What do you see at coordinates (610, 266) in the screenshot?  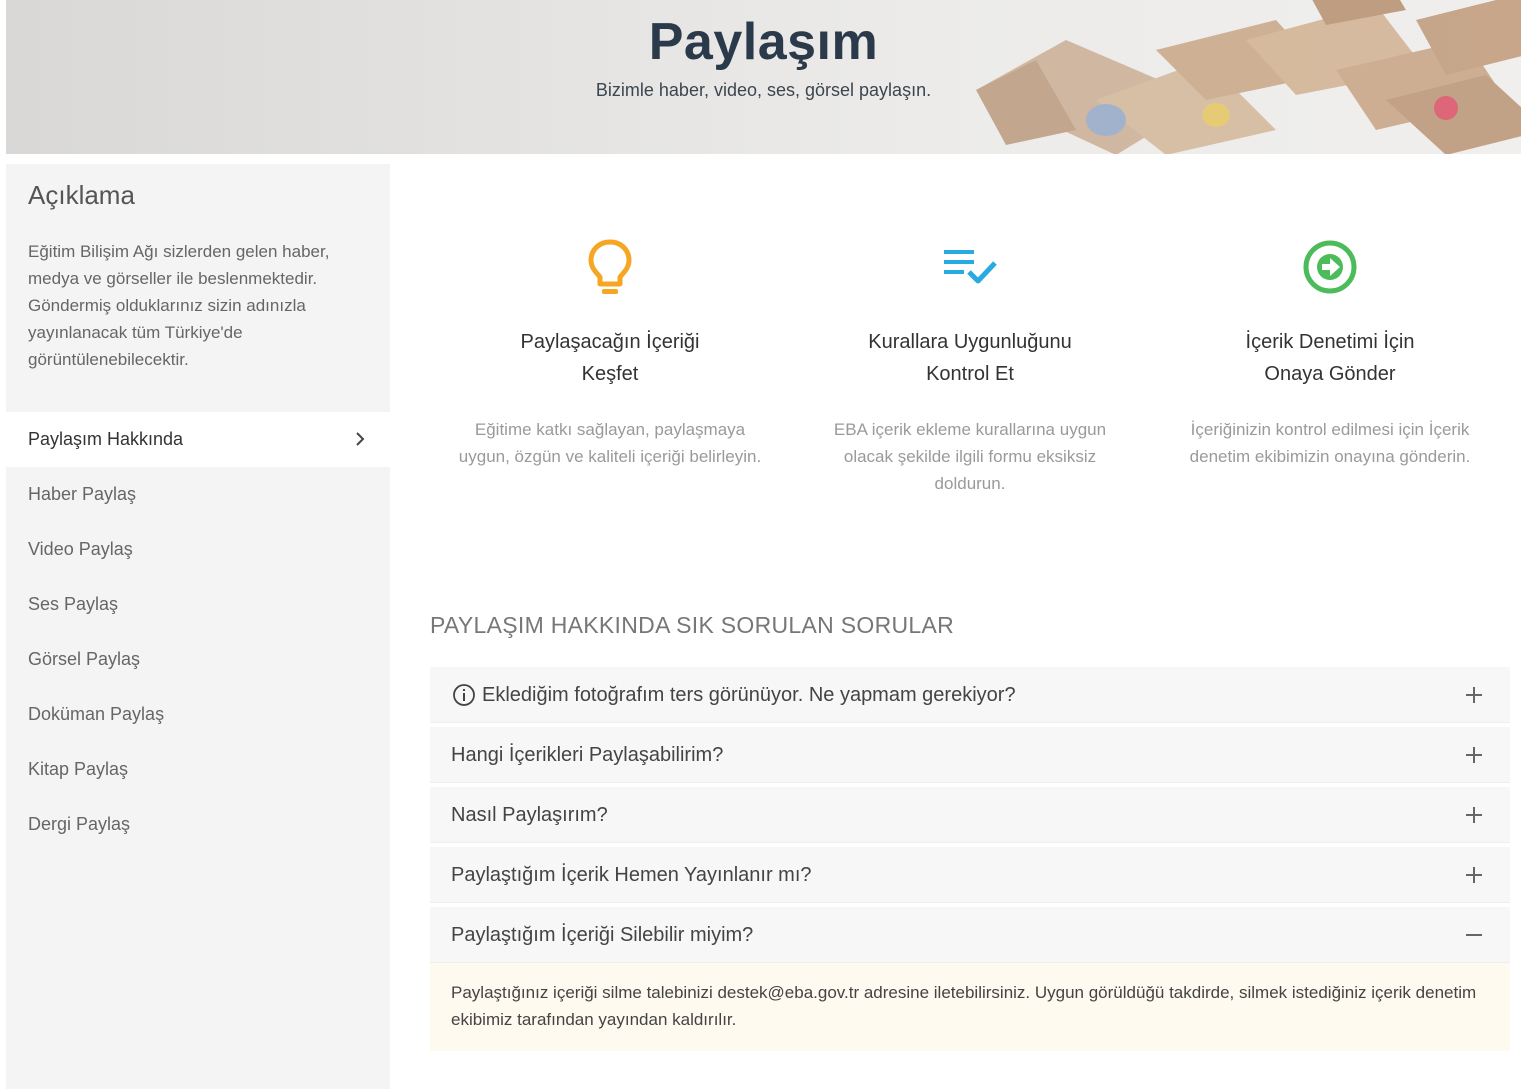 I see `lightbulb-icon` at bounding box center [610, 266].